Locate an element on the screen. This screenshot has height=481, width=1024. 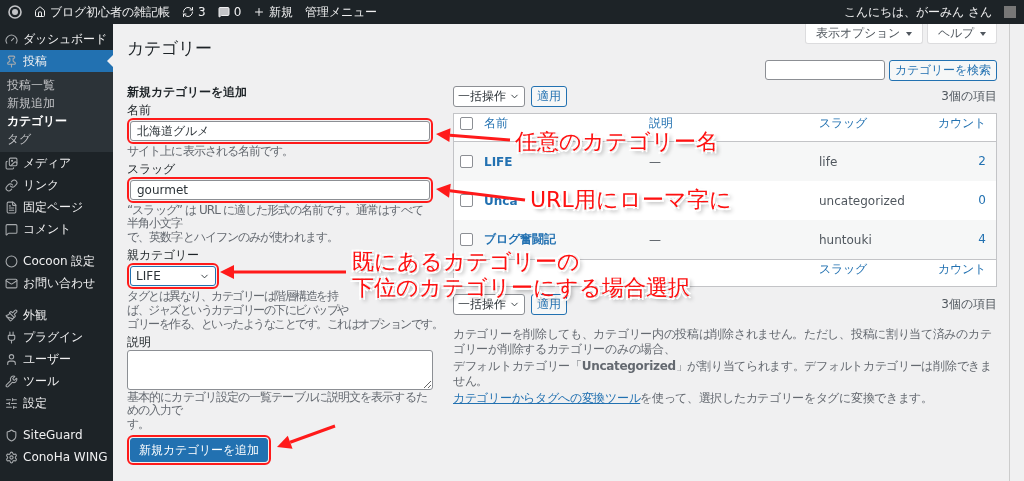
comments-link: 0 is located at coordinates (229, 12).